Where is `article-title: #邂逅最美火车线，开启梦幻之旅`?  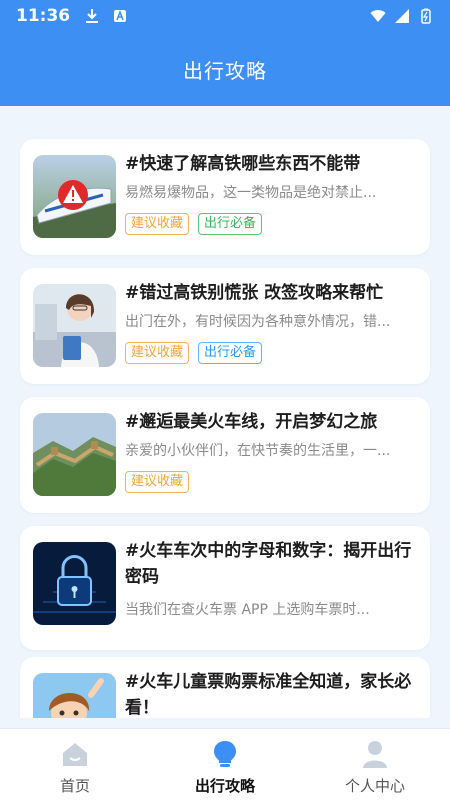 article-title: #邂逅最美火车线，开启梦幻之旅 is located at coordinates (272, 422).